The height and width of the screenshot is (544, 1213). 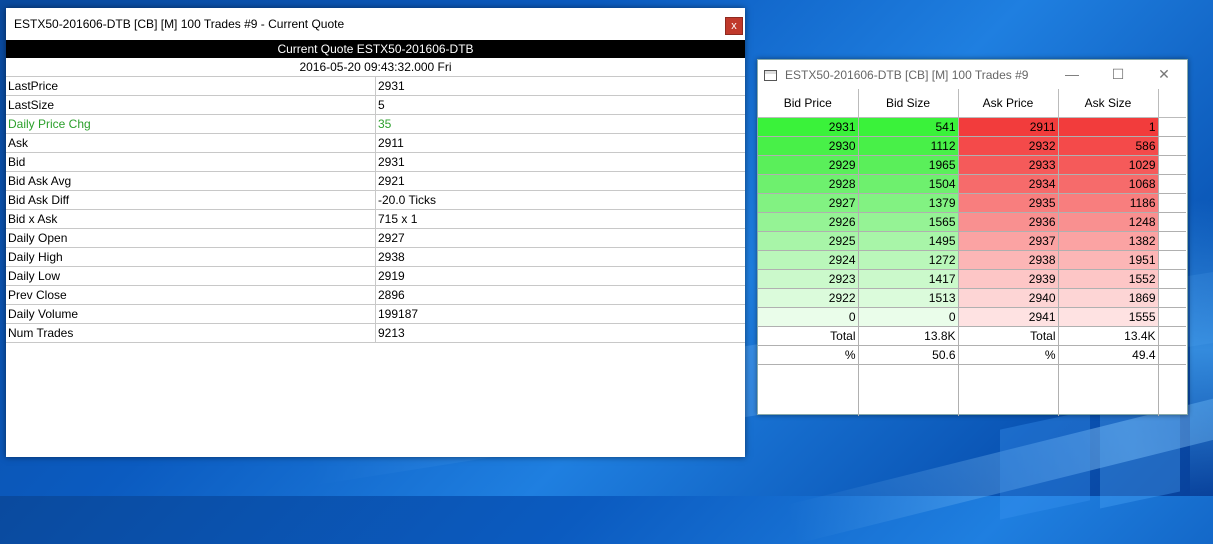 What do you see at coordinates (808, 279) in the screenshot?
I see `bid-price-cell: 2923` at bounding box center [808, 279].